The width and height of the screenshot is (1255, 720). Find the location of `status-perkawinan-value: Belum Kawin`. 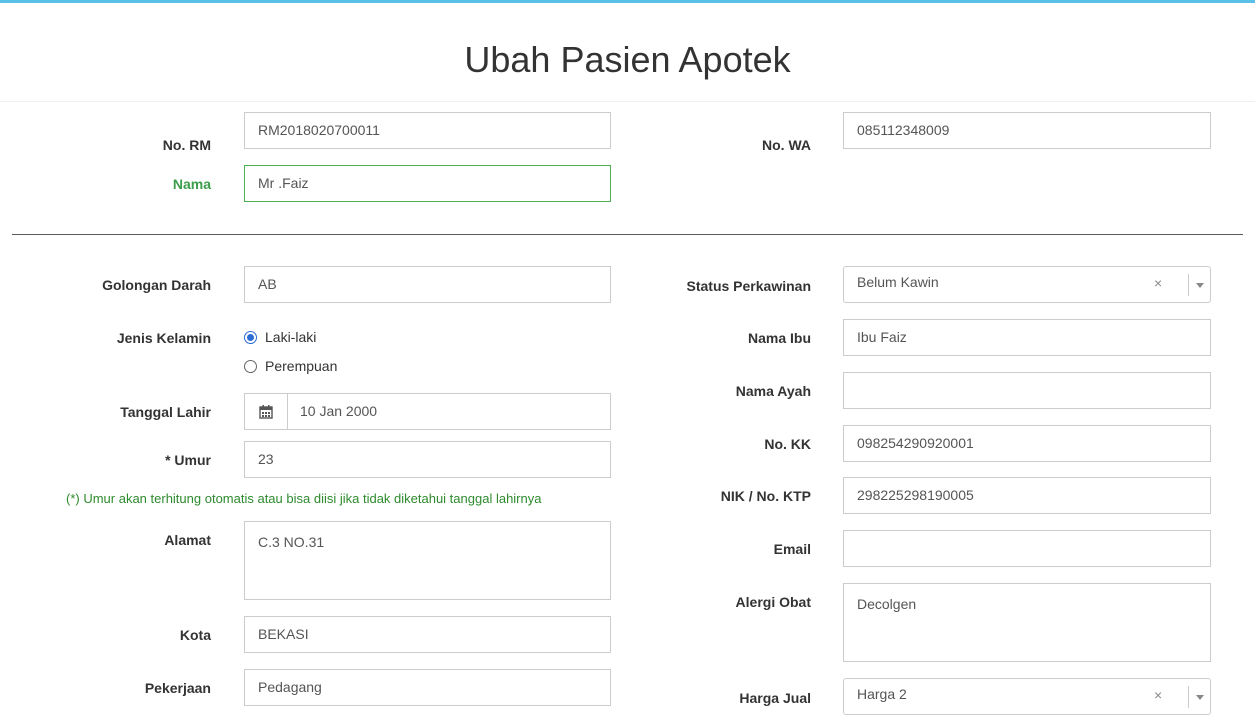

status-perkawinan-value: Belum Kawin is located at coordinates (898, 282).